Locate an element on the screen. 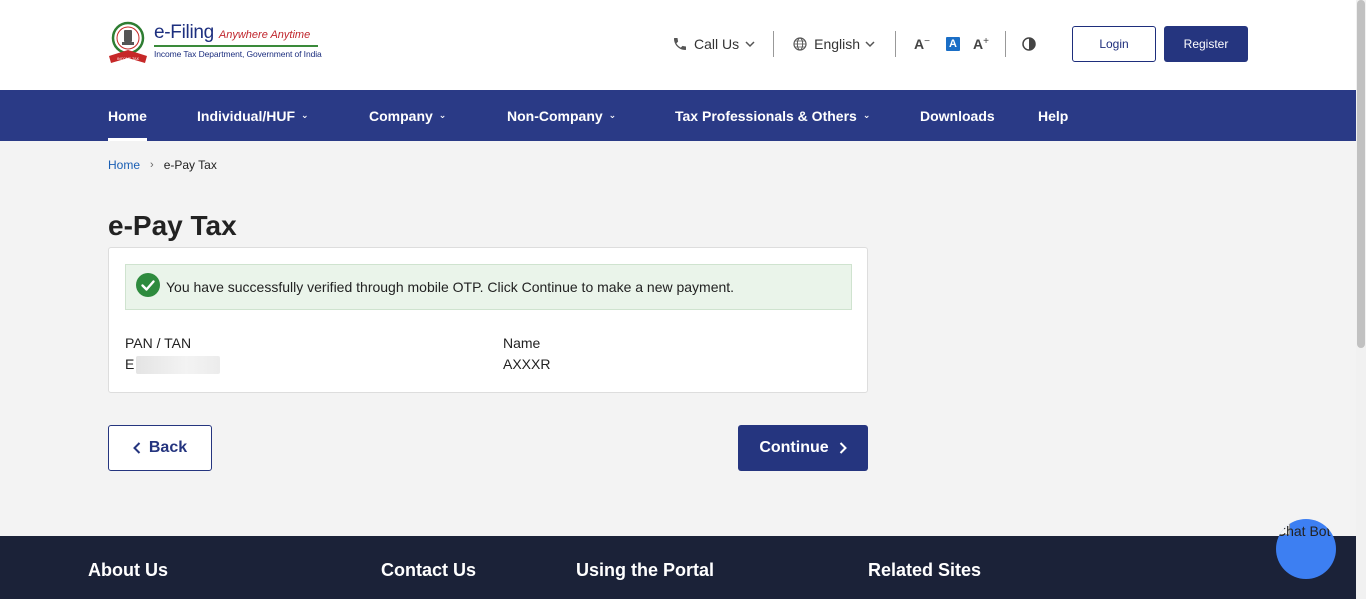 This screenshot has height=599, width=1366. globe-icon is located at coordinates (800, 44).